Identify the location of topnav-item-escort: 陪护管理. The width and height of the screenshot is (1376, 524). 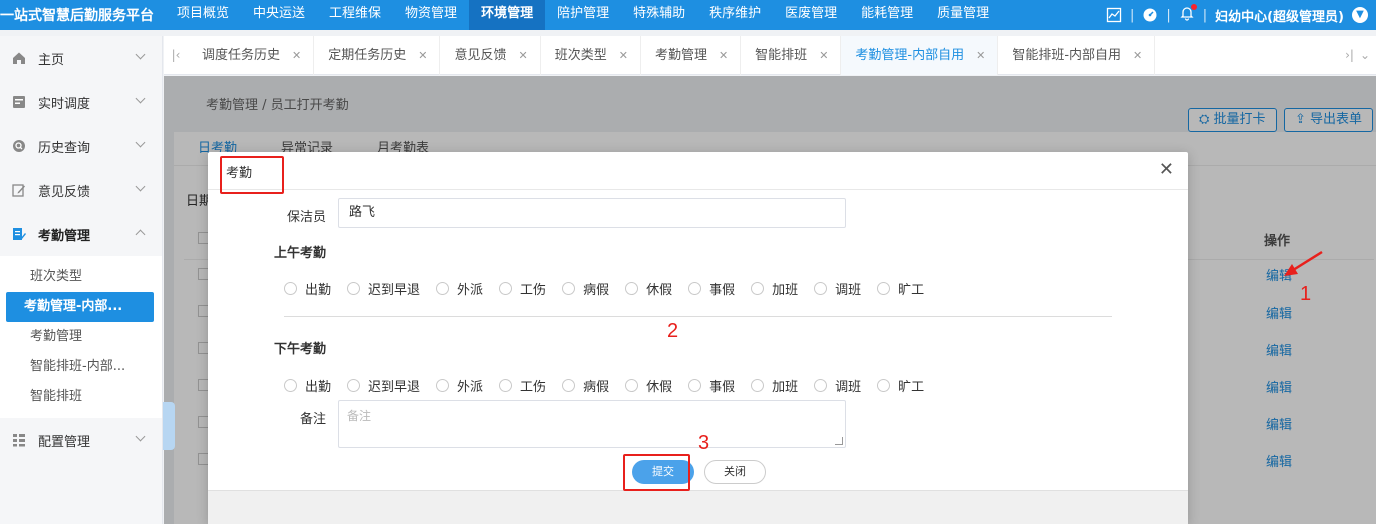
(583, 15).